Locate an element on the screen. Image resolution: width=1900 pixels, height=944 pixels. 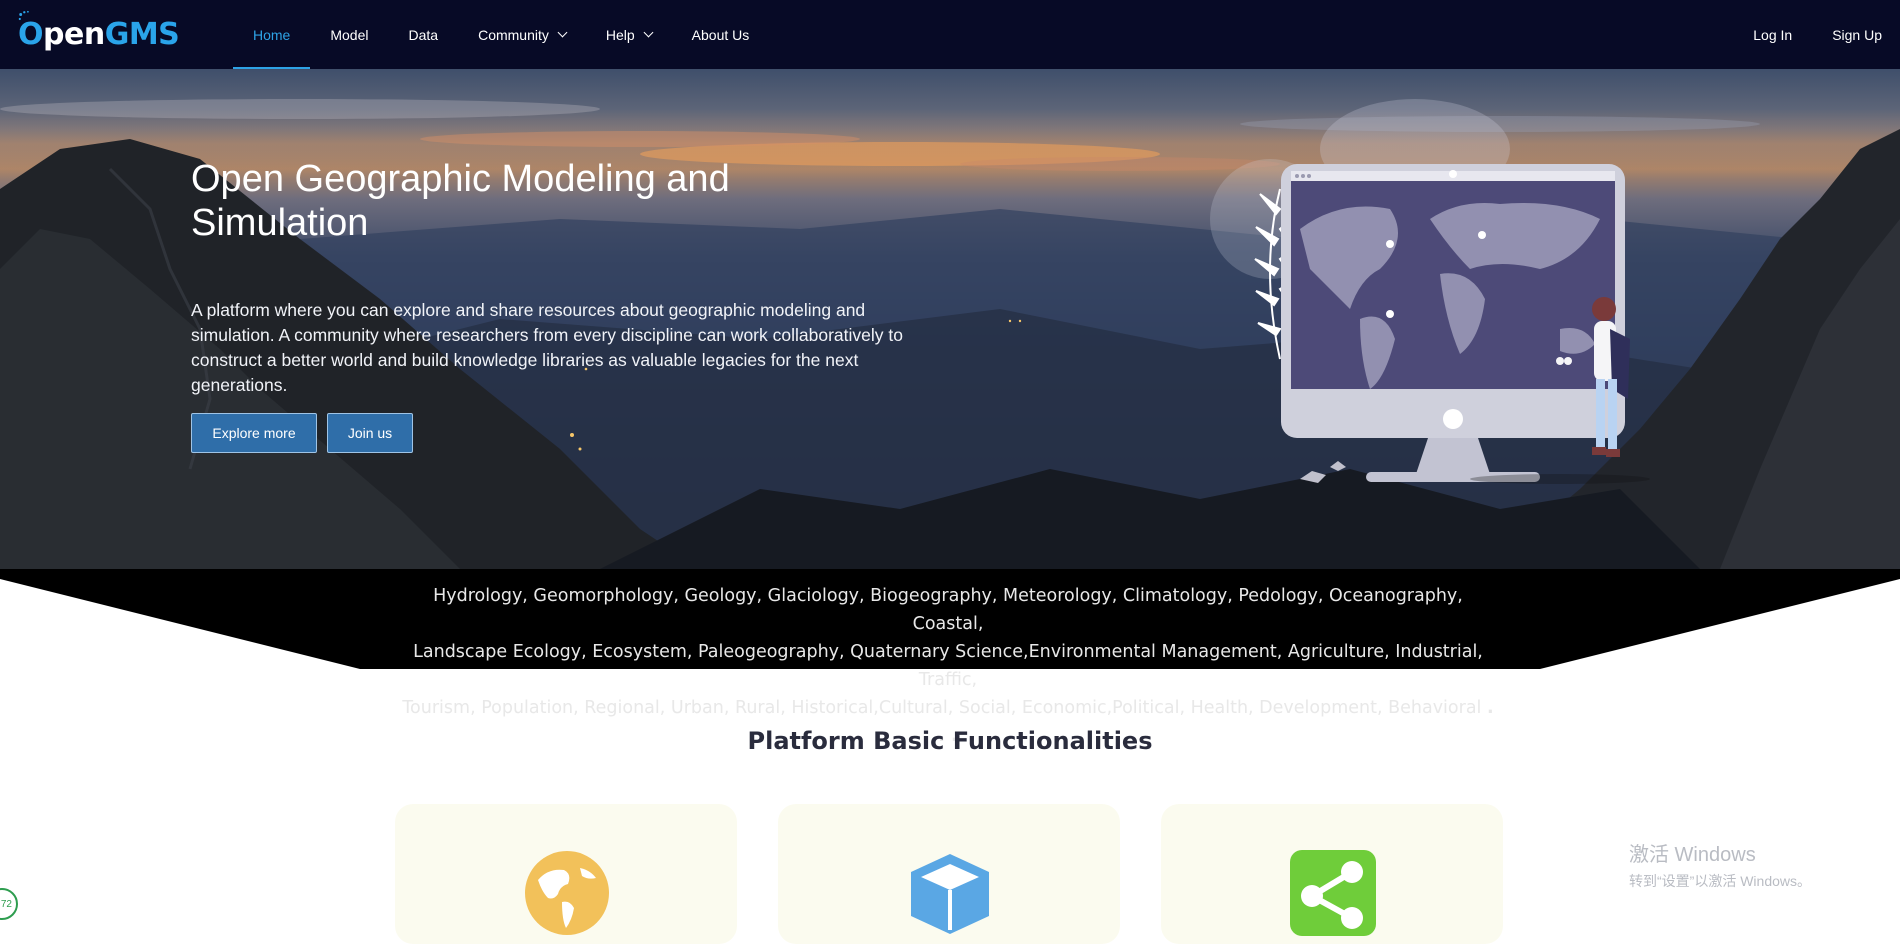
logo-dots-icon is located at coordinates (23, 15).